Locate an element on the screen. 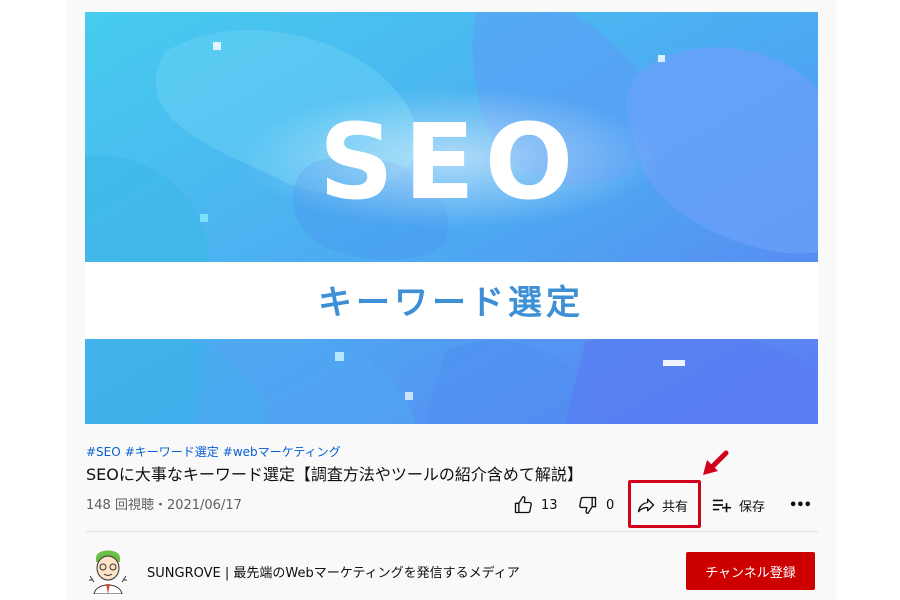  view-count-date: 148 回視聴・2021/06/17 is located at coordinates (164, 505).